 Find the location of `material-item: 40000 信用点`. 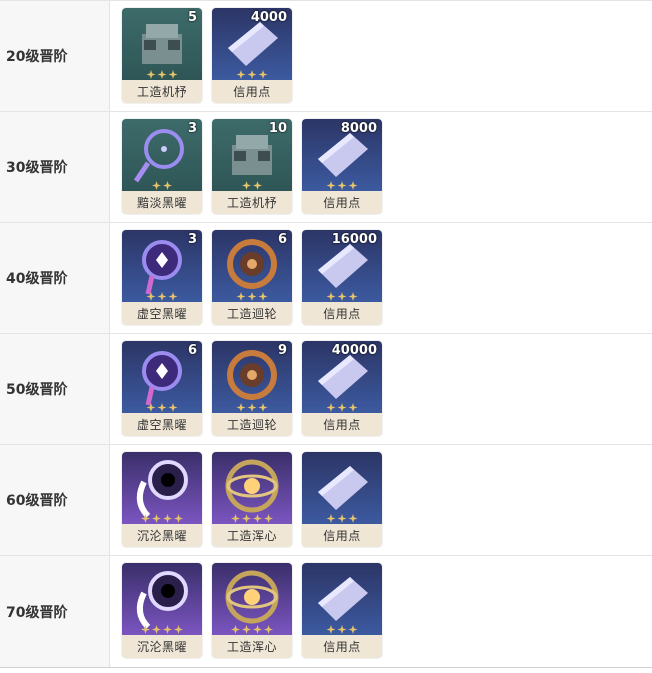

material-item: 40000 信用点 is located at coordinates (342, 388).